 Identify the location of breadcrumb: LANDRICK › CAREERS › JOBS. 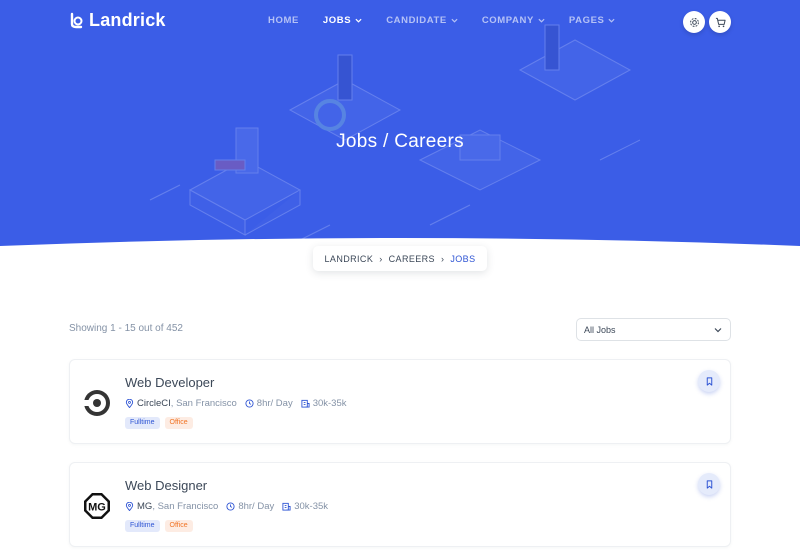
(400, 258).